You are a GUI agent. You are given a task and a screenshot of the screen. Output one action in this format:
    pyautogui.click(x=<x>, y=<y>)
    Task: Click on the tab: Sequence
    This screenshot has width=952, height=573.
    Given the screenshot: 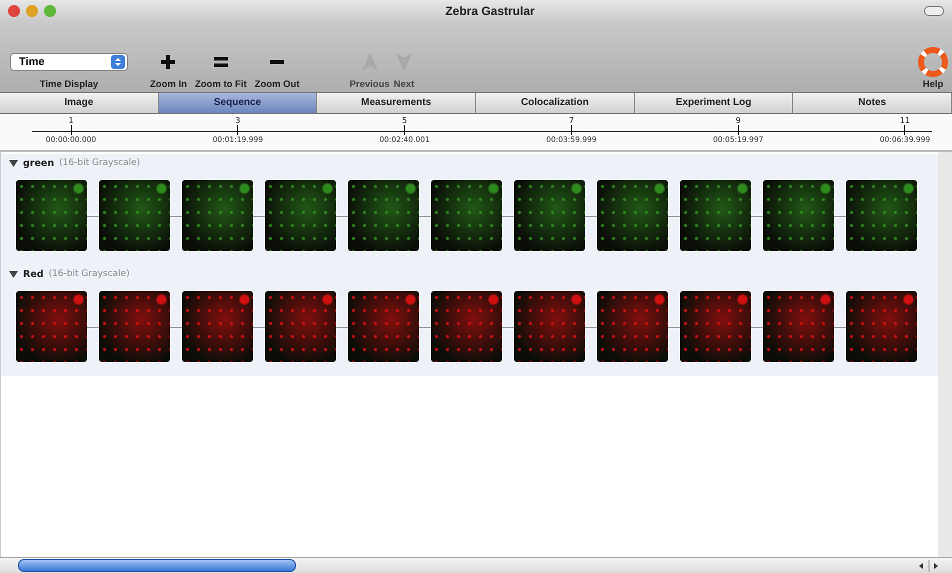 What is the action you would take?
    pyautogui.click(x=238, y=103)
    